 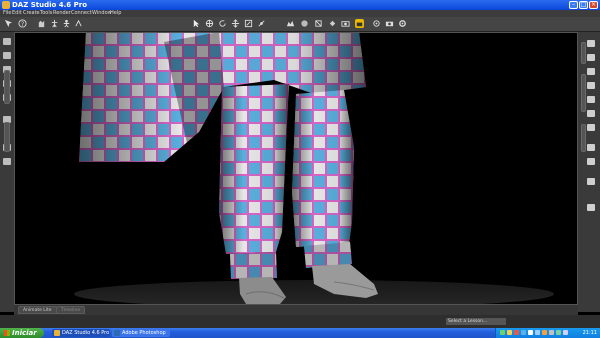 I want to click on posing-panel-icon, so click(x=591, y=113).